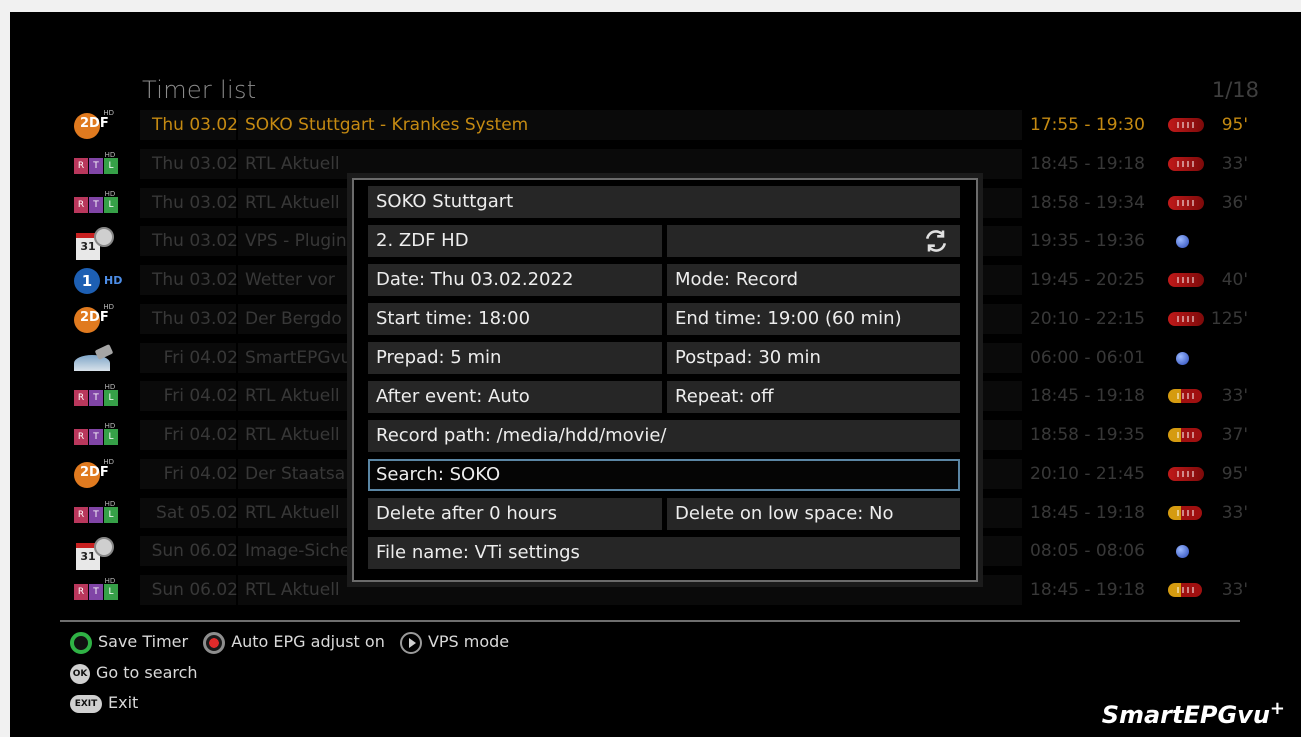 This screenshot has width=1301, height=737. I want to click on brand-logo: SmartEPGvu+, so click(1193, 713).